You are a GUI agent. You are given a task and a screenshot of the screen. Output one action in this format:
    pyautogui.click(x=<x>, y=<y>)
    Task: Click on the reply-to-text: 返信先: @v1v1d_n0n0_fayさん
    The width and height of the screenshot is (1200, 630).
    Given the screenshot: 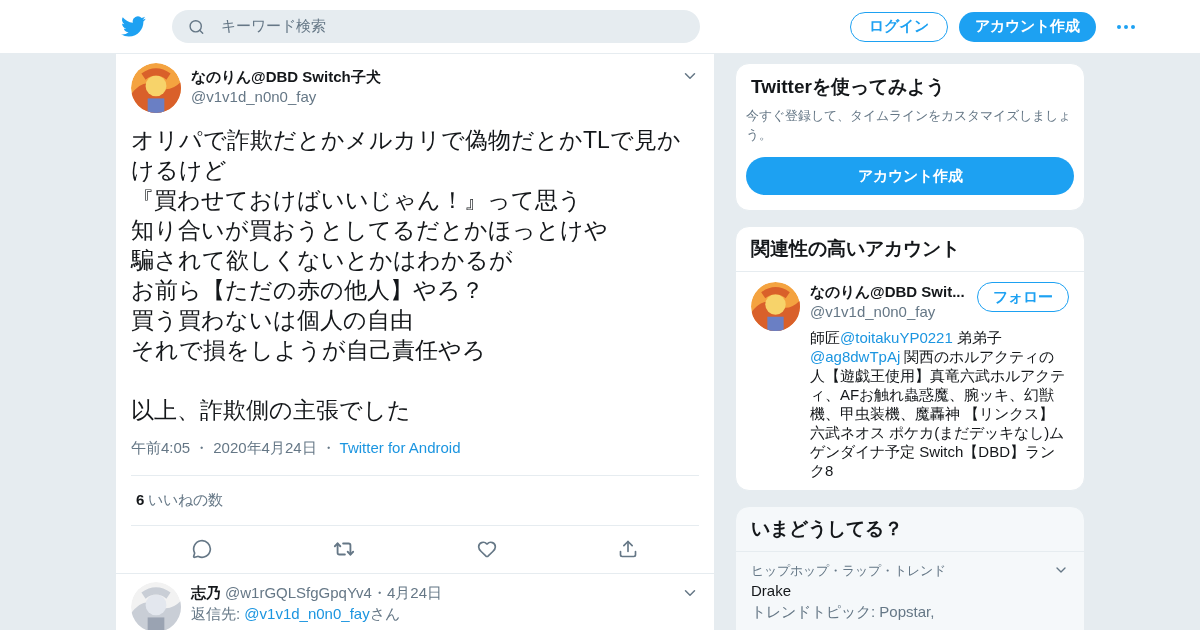 What is the action you would take?
    pyautogui.click(x=296, y=613)
    